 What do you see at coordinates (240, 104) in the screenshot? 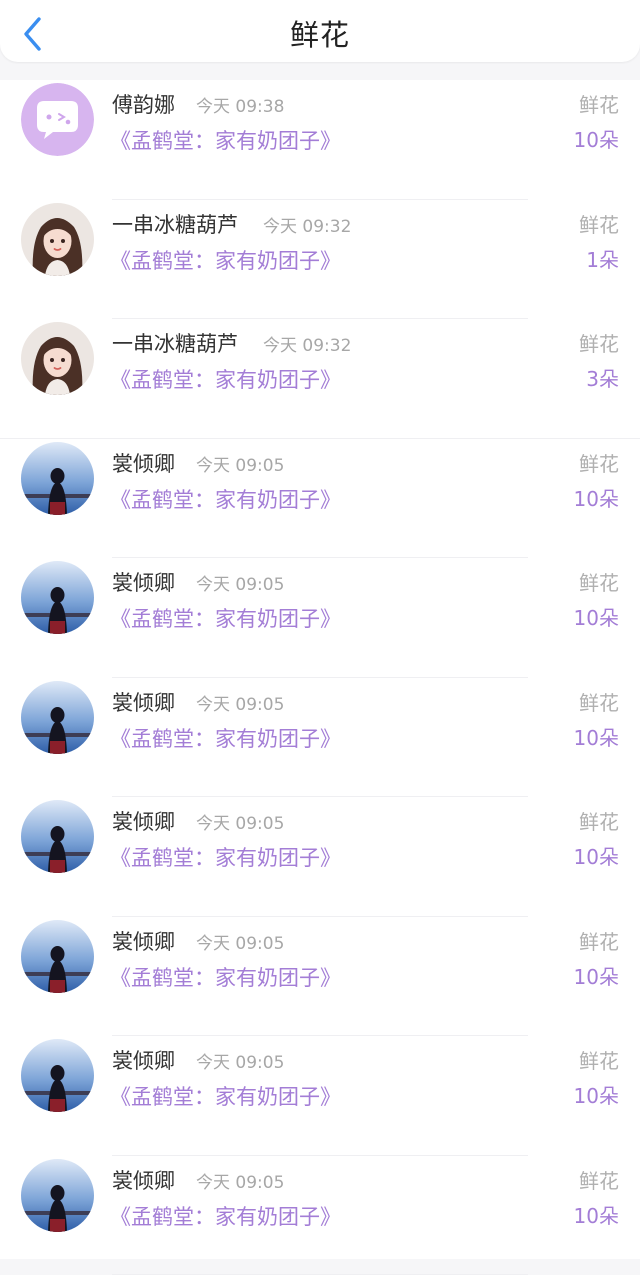
I see `gift-time: 今天 09:38` at bounding box center [240, 104].